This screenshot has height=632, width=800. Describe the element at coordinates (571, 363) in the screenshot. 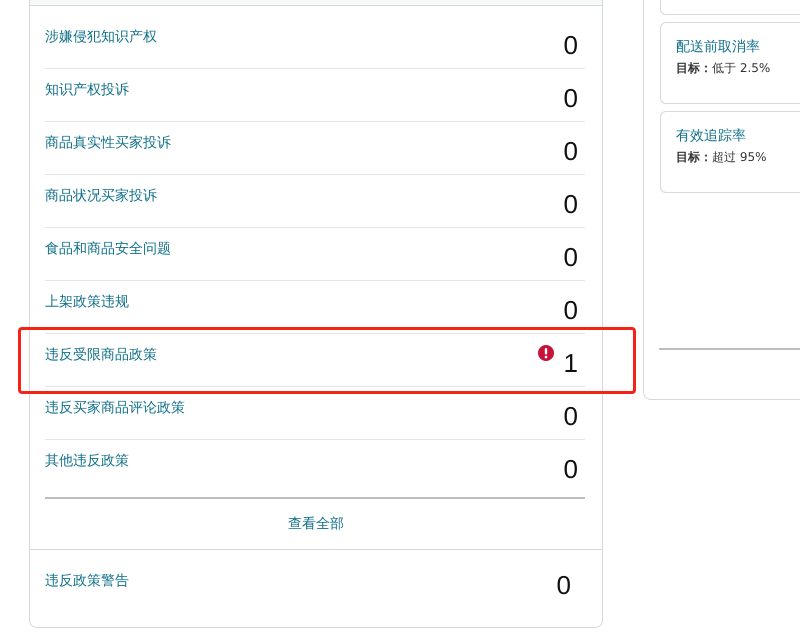

I see `violation-count: 1` at that location.